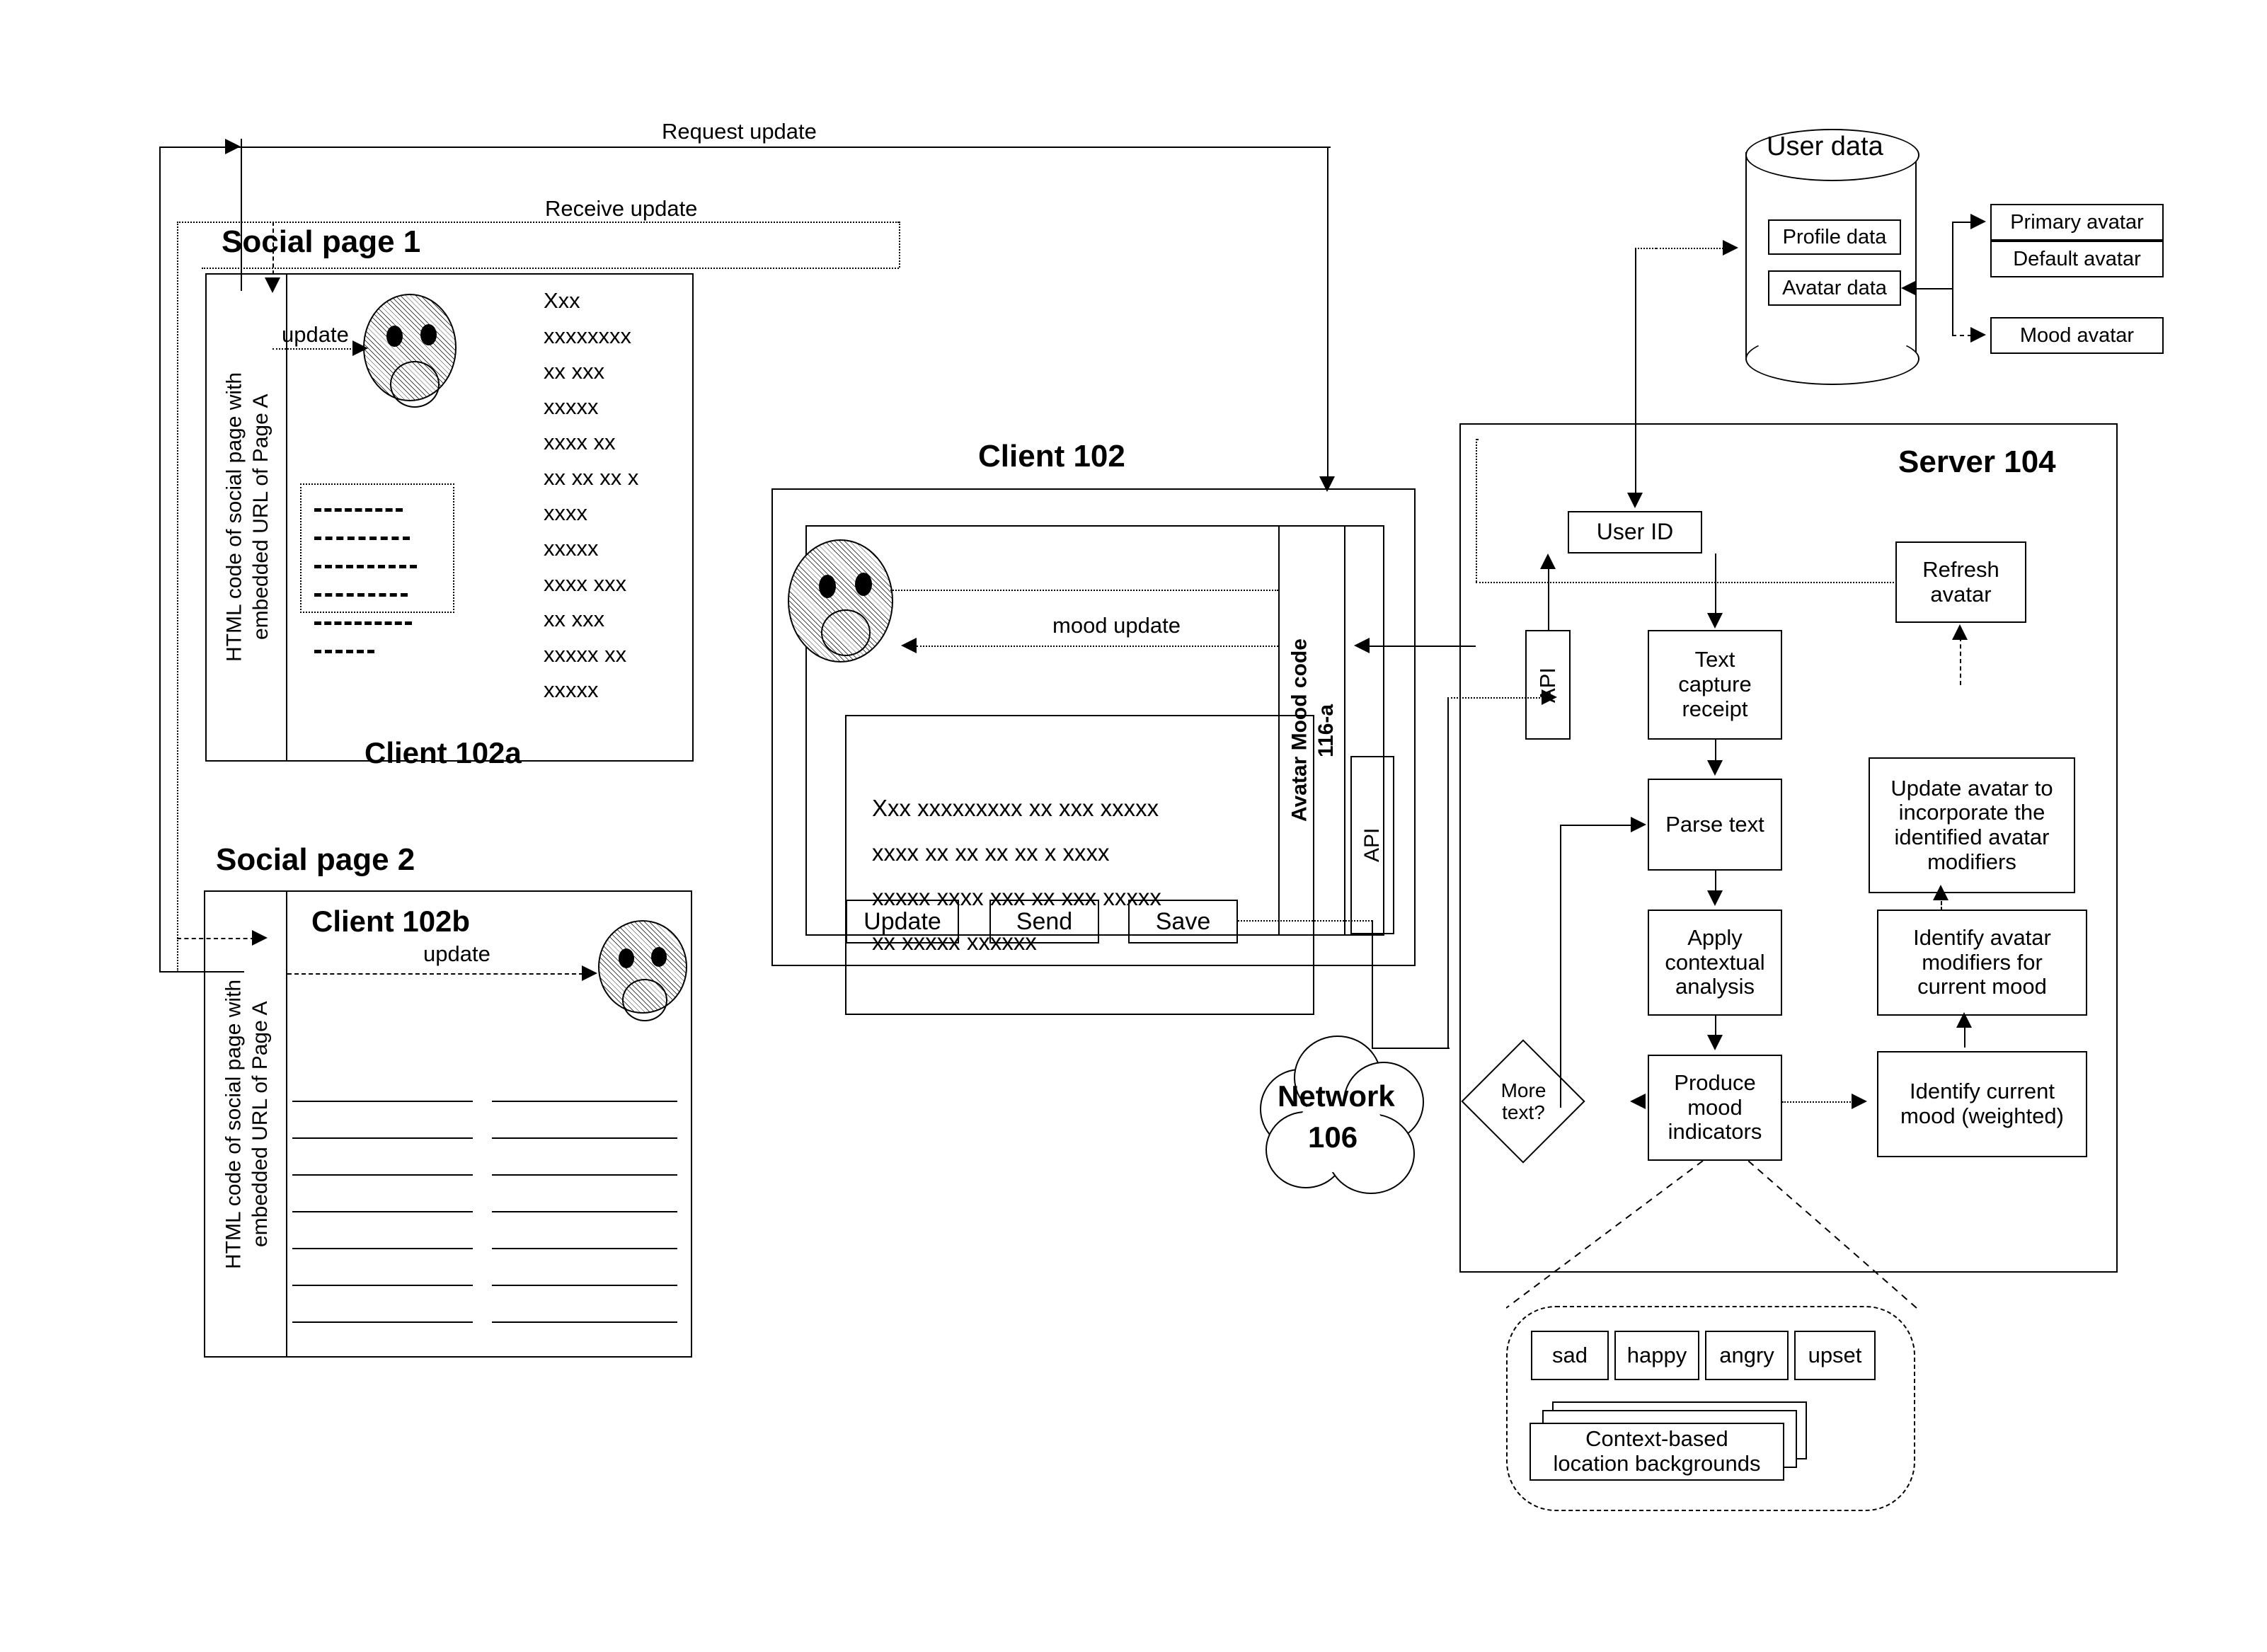 This screenshot has width=2267, height=1652. What do you see at coordinates (621, 208) in the screenshot?
I see `receive-update-label: Receive update` at bounding box center [621, 208].